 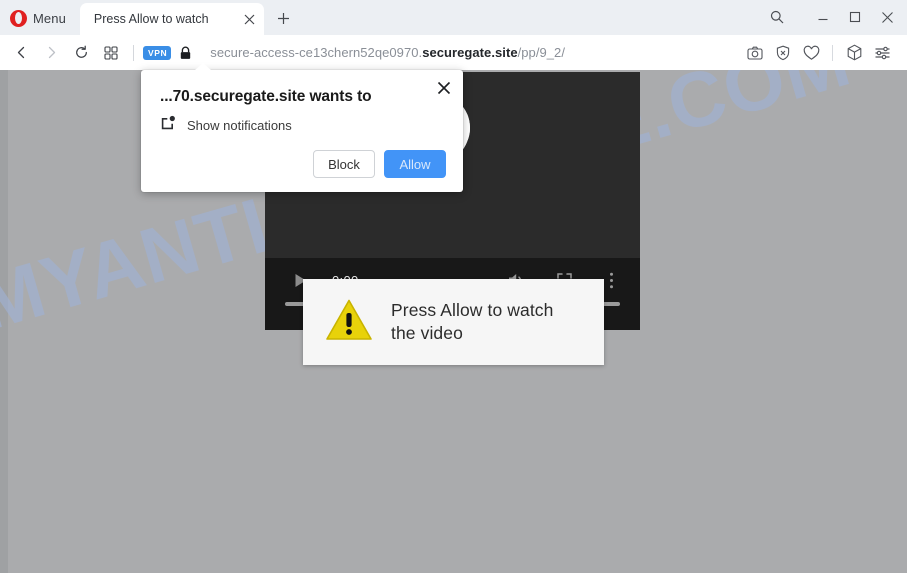 I want to click on opera-menu-button: Menu, so click(x=41, y=18).